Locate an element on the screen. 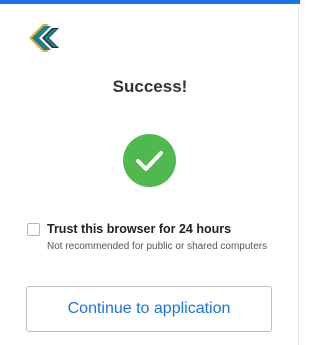 The width and height of the screenshot is (320, 345). page-title: Success! is located at coordinates (150, 86).